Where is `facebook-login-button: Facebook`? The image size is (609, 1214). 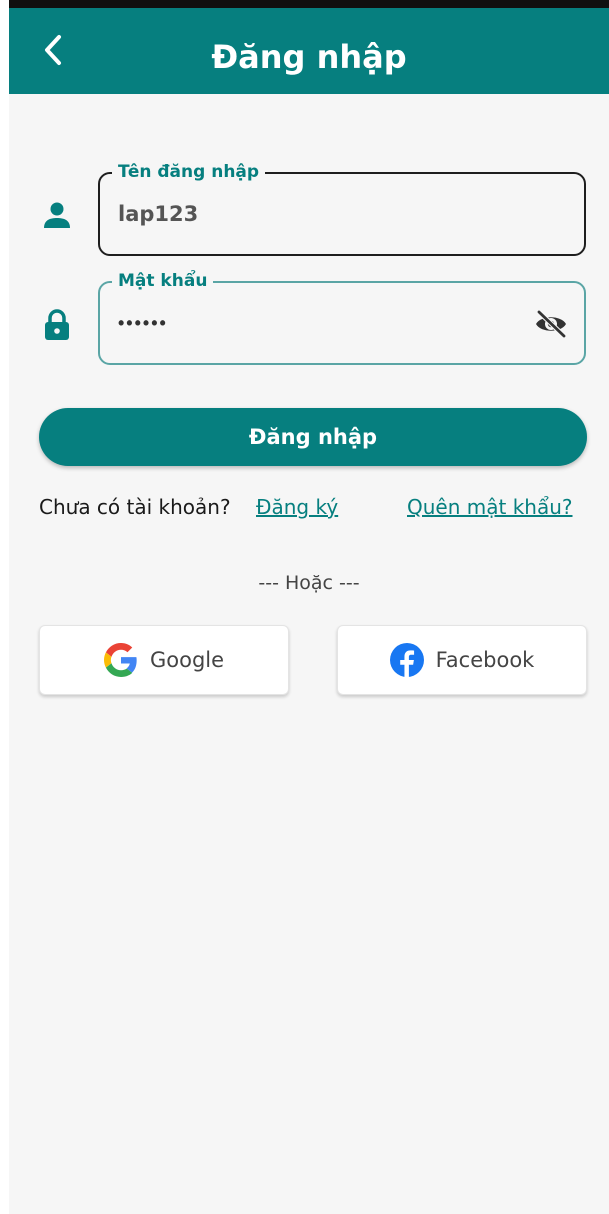 facebook-login-button: Facebook is located at coordinates (462, 660).